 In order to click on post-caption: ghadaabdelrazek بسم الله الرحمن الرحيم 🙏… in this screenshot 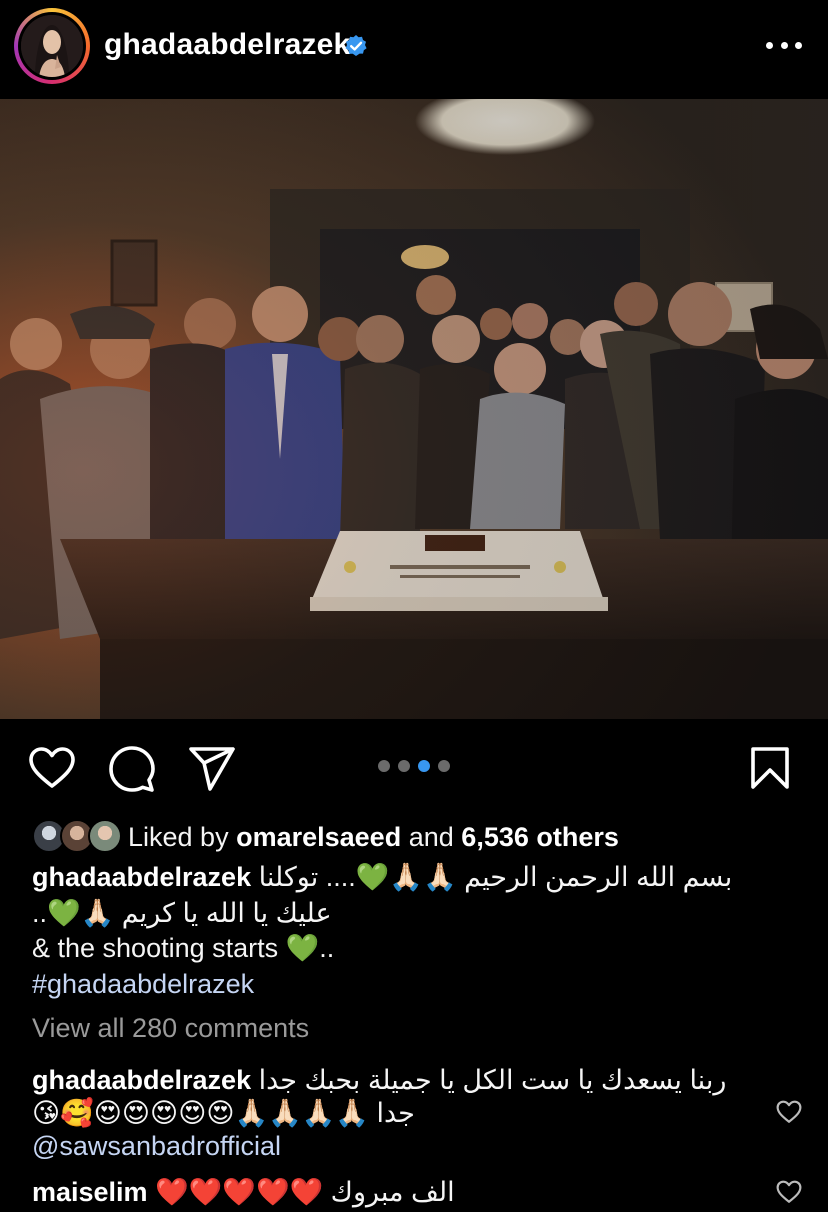, I will do `click(412, 931)`.